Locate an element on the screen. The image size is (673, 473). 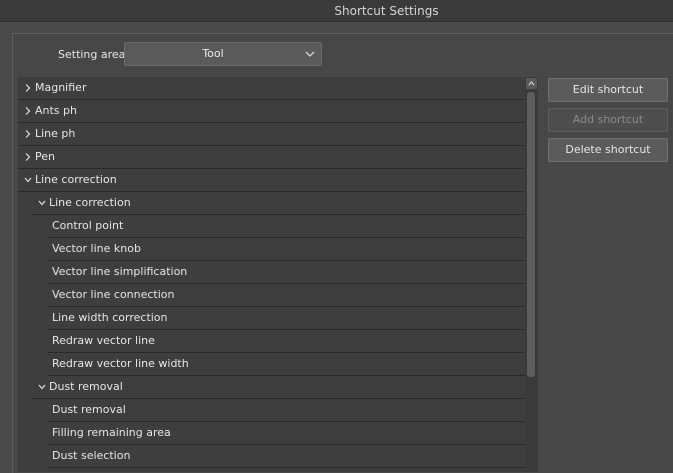
tree-row: Magnifier is located at coordinates (271, 88).